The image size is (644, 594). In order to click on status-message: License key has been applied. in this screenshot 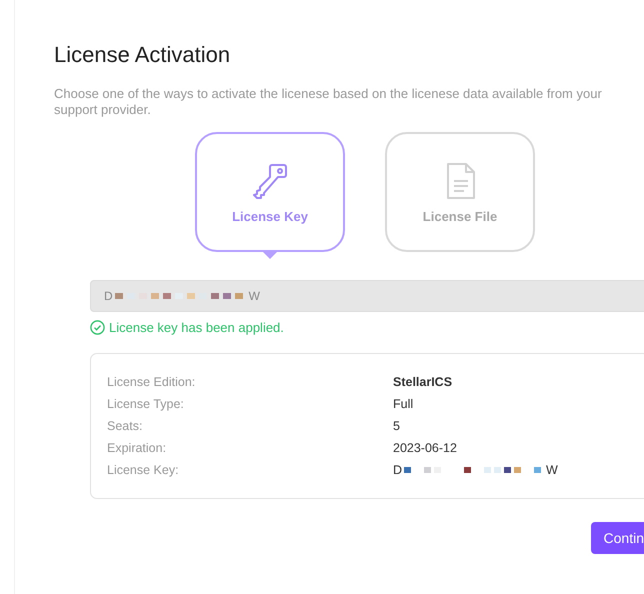, I will do `click(196, 327)`.